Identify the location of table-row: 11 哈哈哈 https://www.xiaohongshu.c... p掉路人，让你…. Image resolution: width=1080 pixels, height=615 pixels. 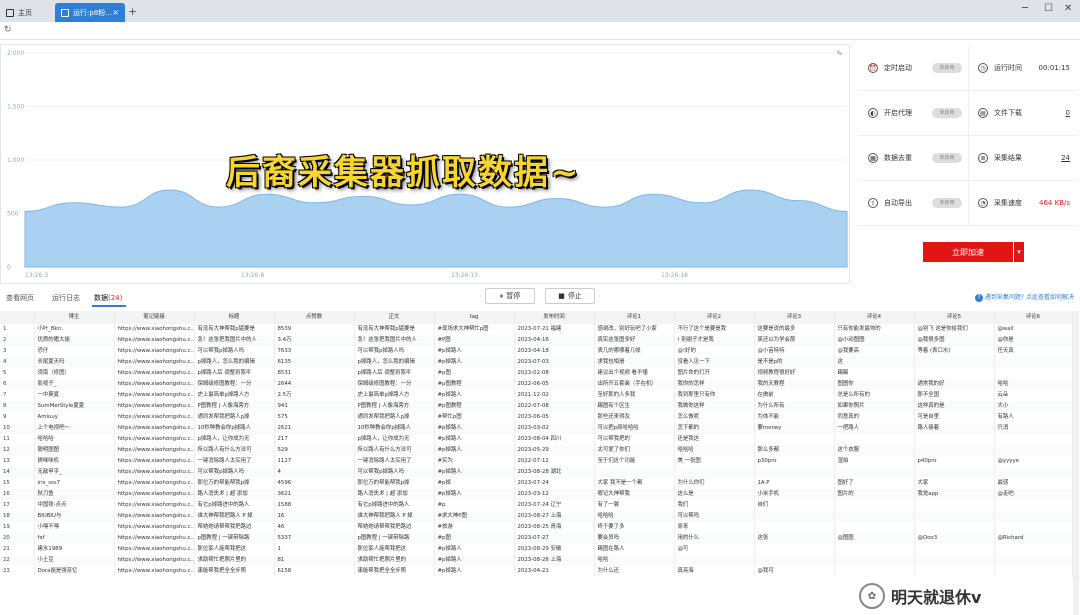
(536, 439).